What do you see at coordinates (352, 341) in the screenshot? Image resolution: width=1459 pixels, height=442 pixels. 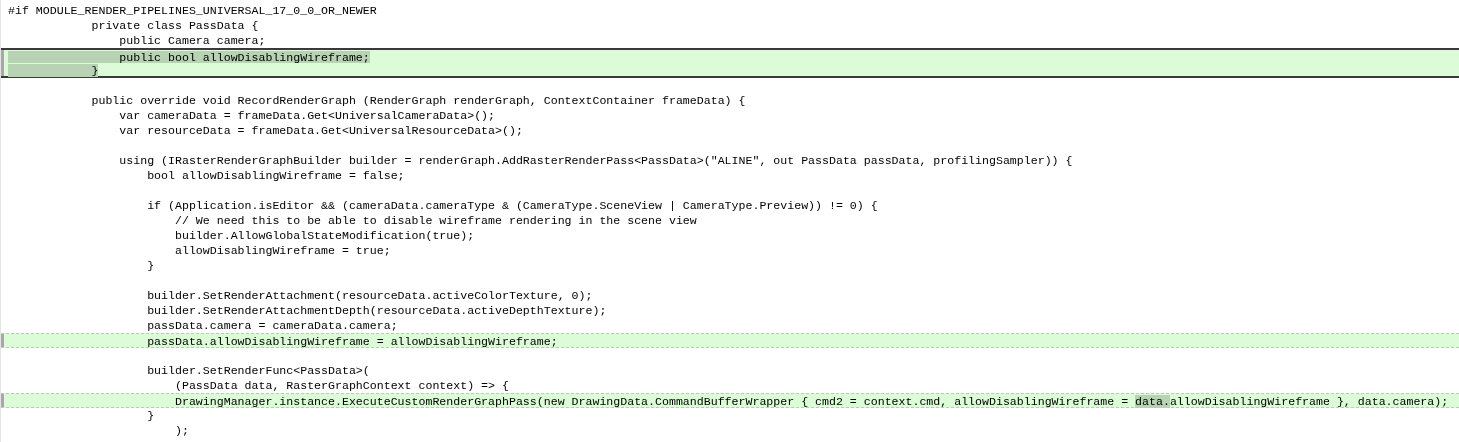 I see `code-text: passData.allowDisablingWireframe = allowDisablingWireframe;` at bounding box center [352, 341].